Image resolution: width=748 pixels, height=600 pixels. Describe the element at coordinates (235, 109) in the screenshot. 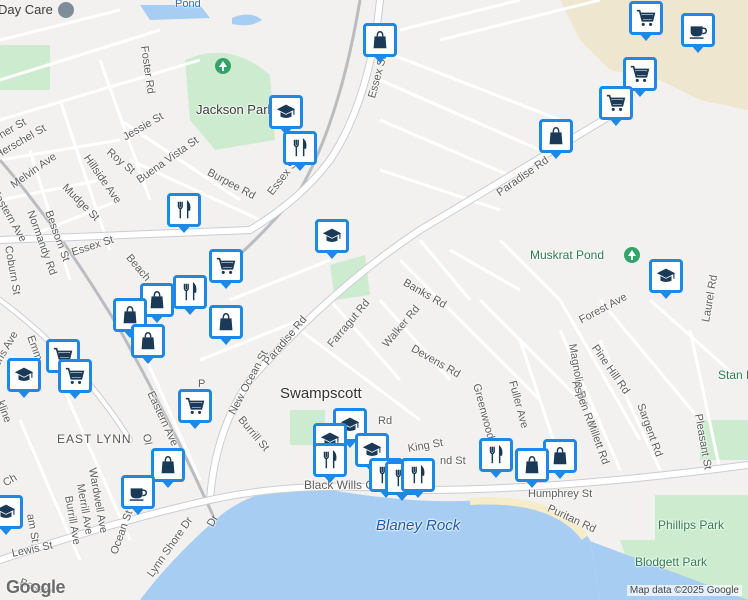

I see `jackson-park-label: Jackson Park` at that location.